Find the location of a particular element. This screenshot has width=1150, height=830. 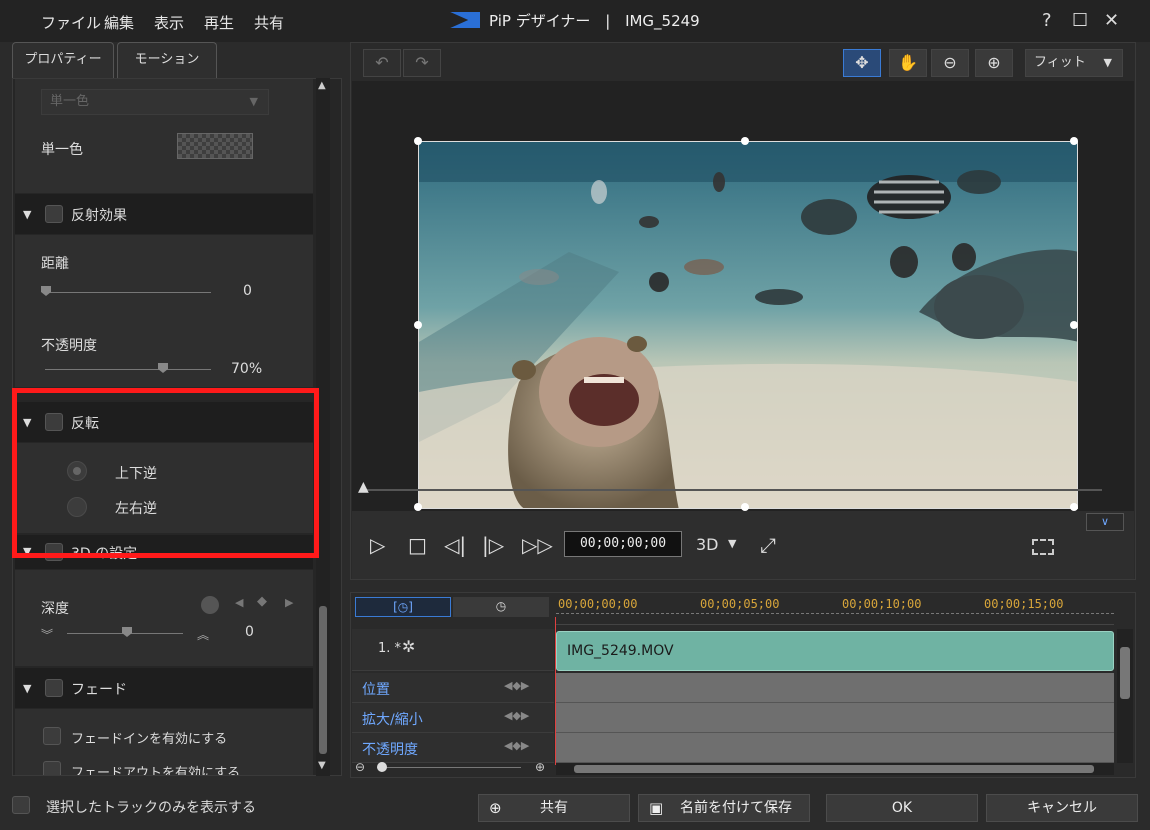

opacity-value: 70% is located at coordinates (247, 369).